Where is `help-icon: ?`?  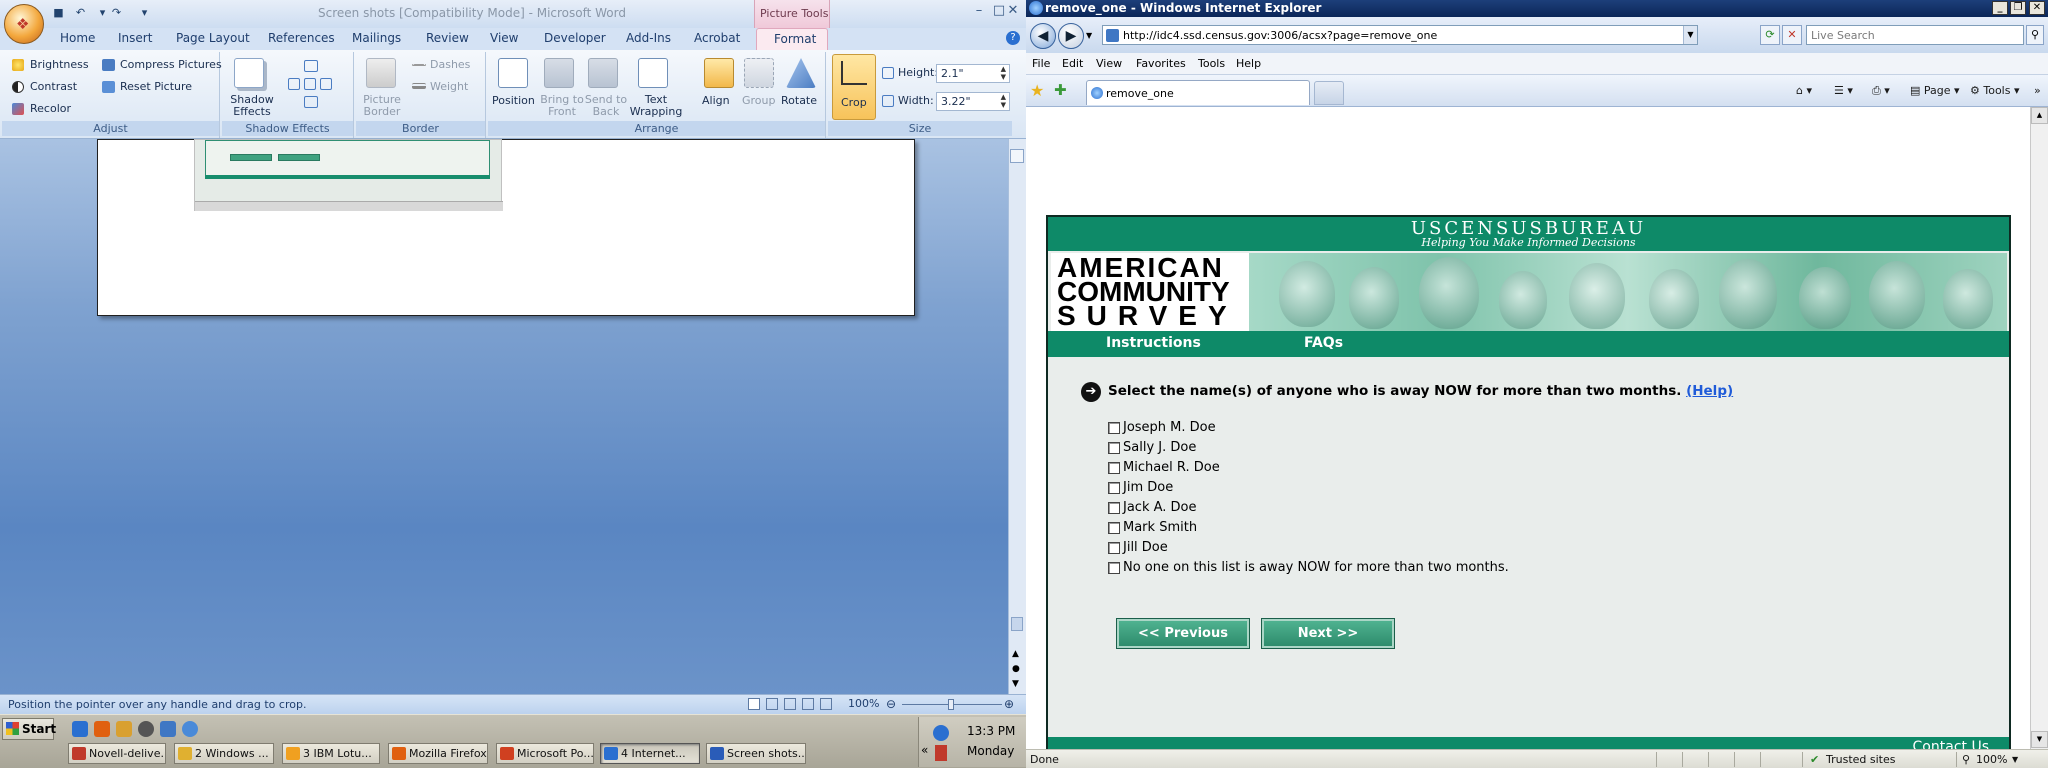
help-icon: ? is located at coordinates (1013, 38).